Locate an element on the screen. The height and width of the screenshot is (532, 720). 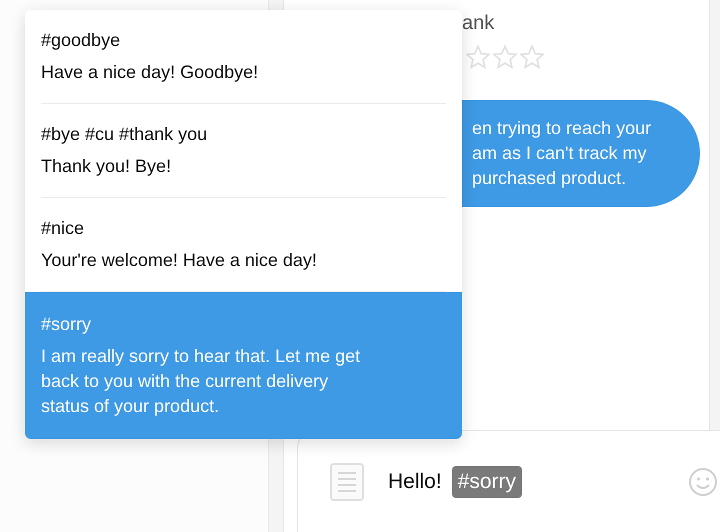
suggestion-tag: #nice is located at coordinates (243, 228).